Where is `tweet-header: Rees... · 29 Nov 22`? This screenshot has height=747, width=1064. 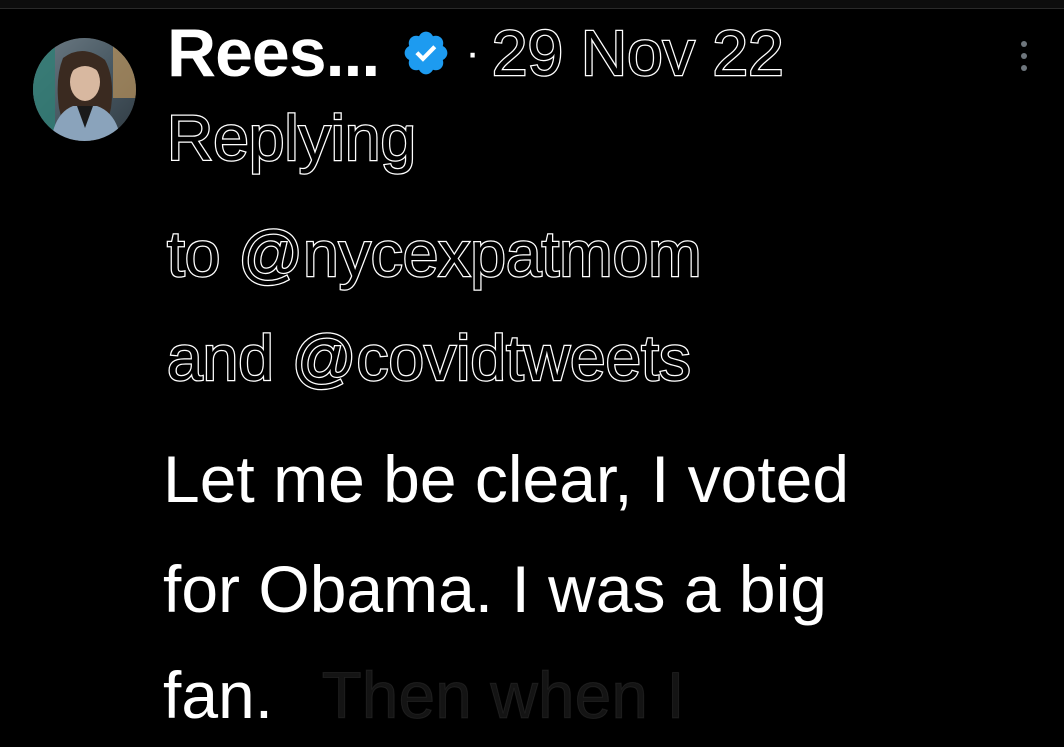 tweet-header: Rees... · 29 Nov 22 is located at coordinates (476, 53).